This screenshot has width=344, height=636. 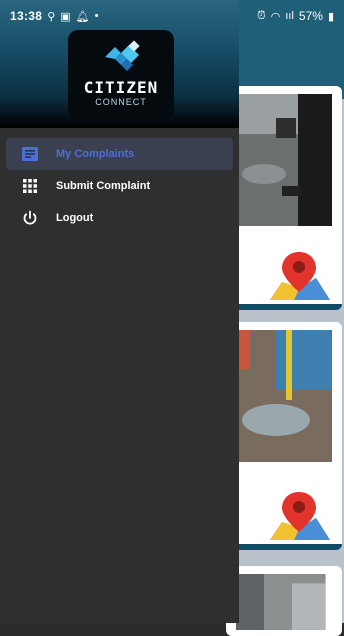 I want to click on app-logo: CITIZEN CONNECT, so click(x=121, y=75).